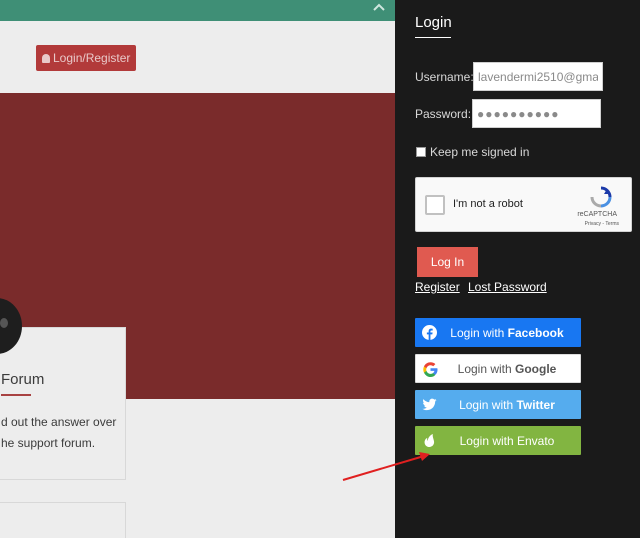  I want to click on envato-icon, so click(429, 440).